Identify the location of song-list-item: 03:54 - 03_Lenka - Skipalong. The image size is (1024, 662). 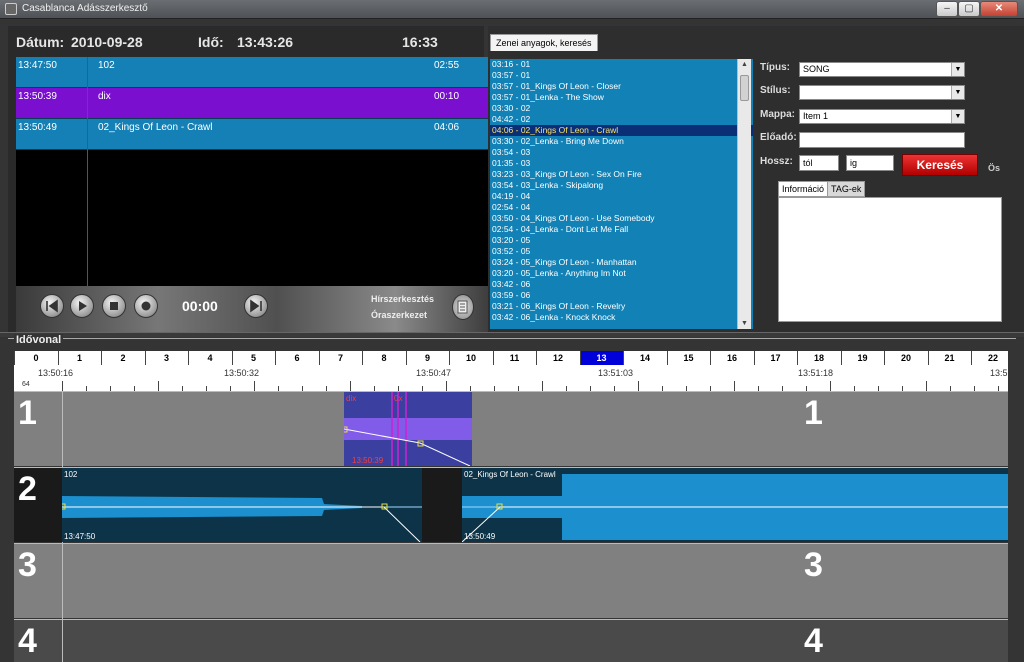
(621, 185).